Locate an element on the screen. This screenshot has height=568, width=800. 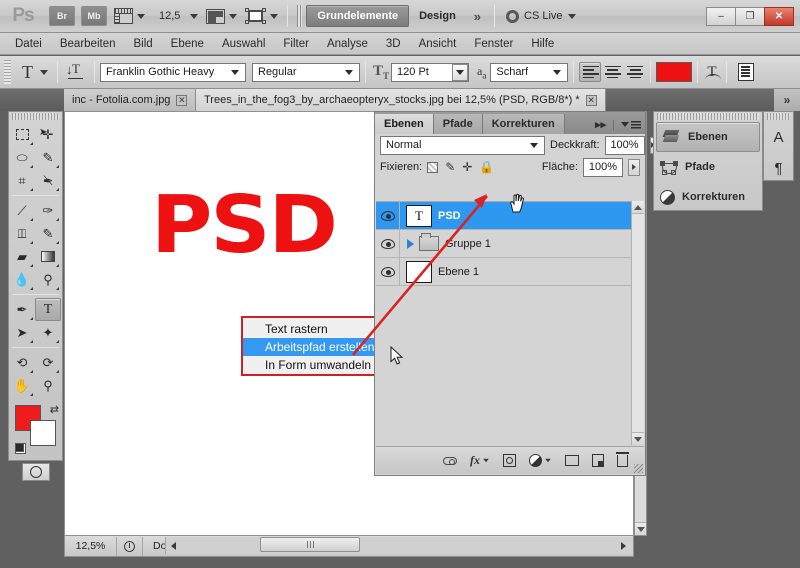
lock-all-icon: 🔒 is located at coordinates (486, 167).